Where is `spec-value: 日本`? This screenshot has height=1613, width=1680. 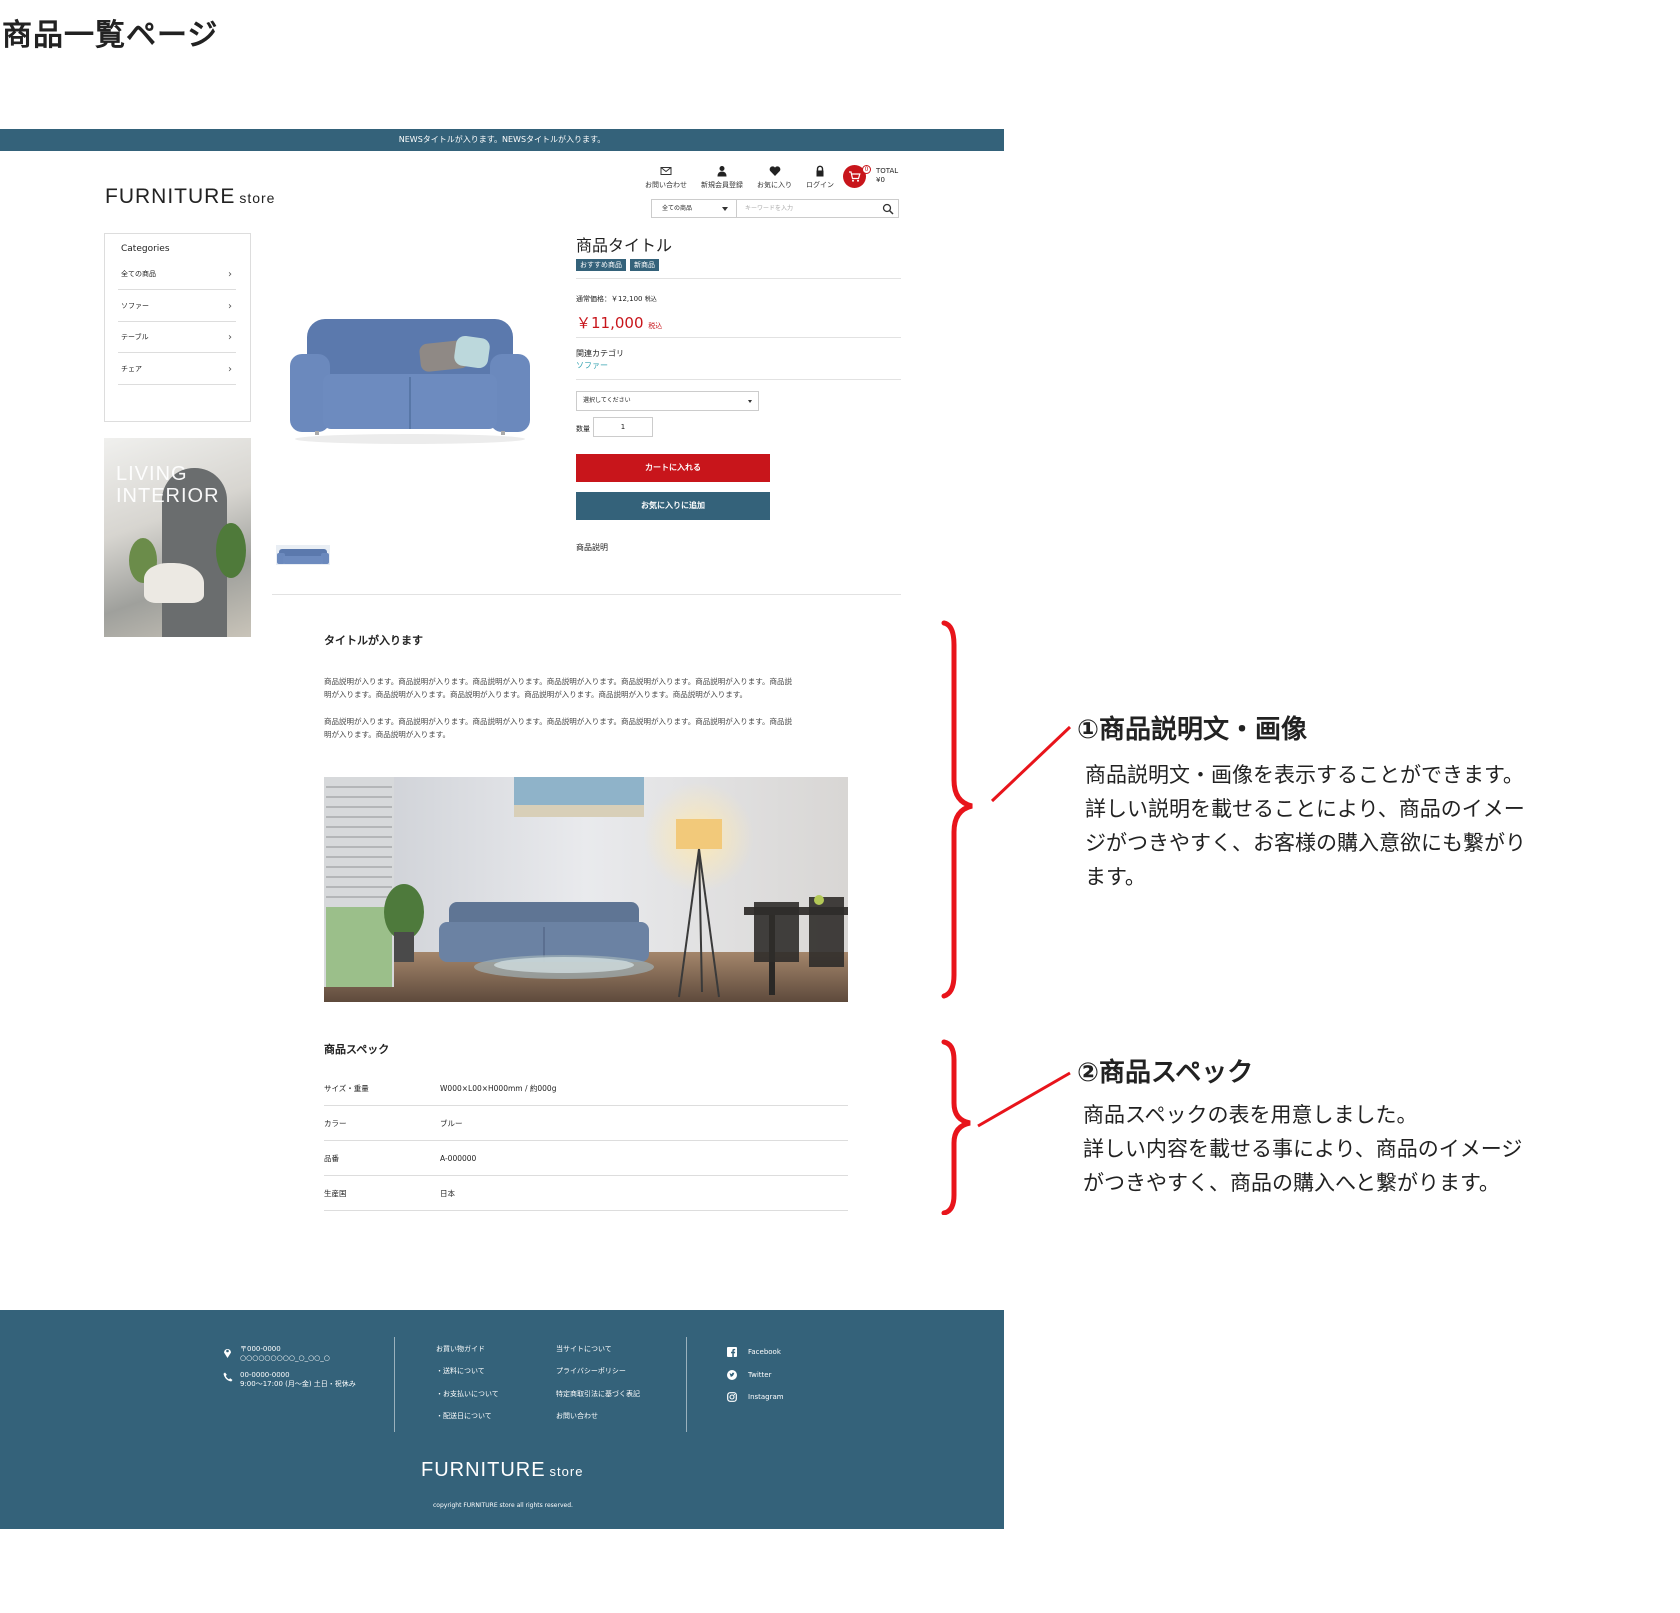
spec-value: 日本 is located at coordinates (447, 1193).